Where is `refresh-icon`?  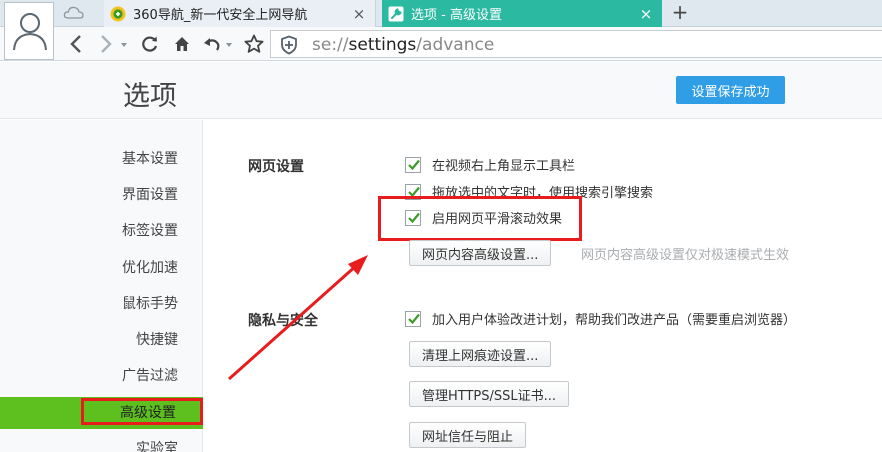 refresh-icon is located at coordinates (150, 44).